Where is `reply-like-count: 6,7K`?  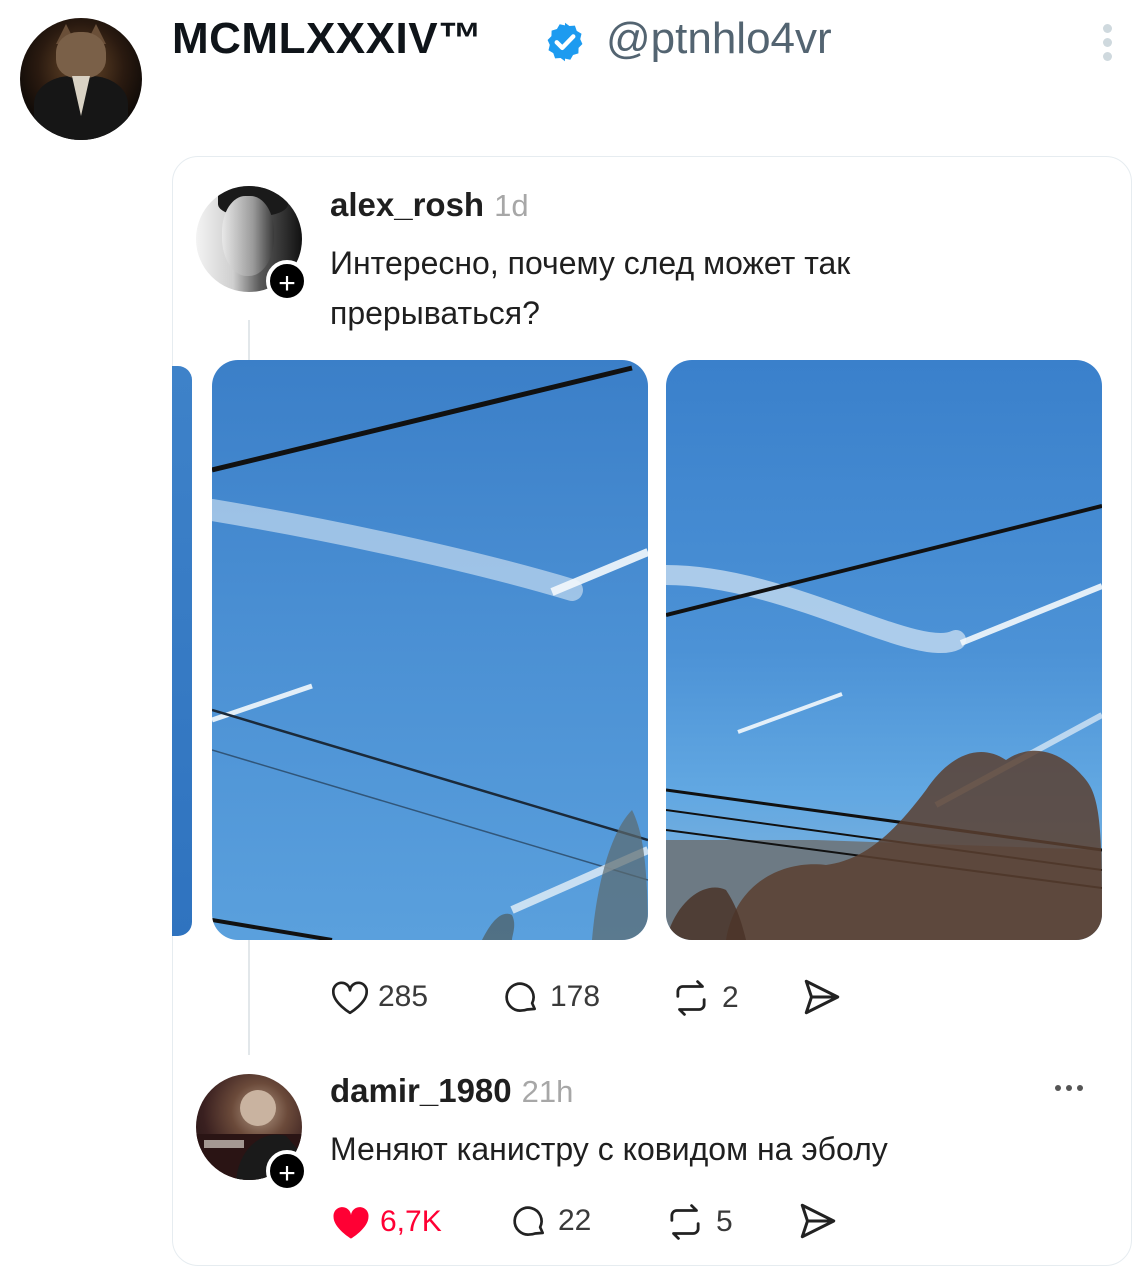 reply-like-count: 6,7K is located at coordinates (411, 1221).